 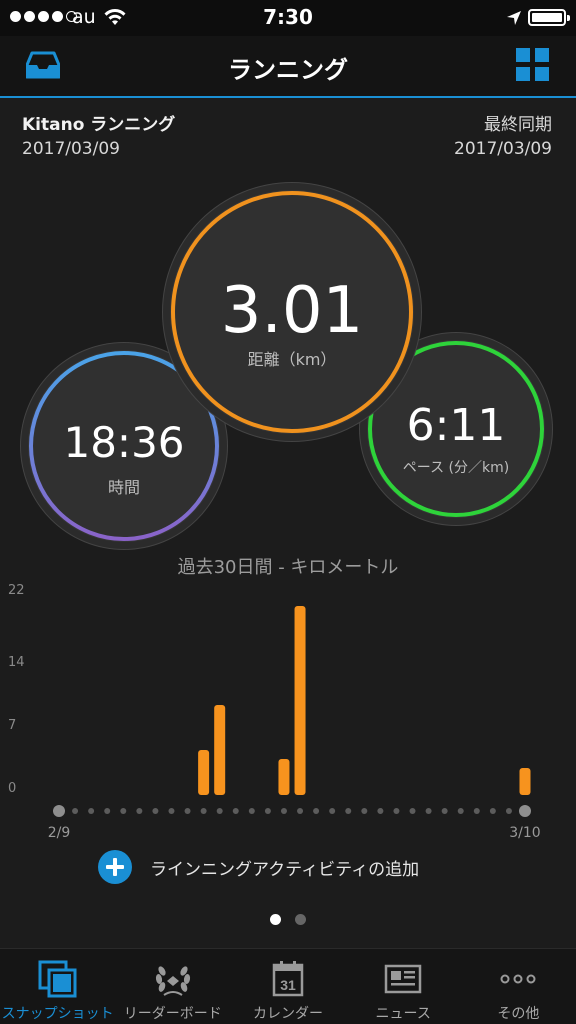 I want to click on newspaper-icon, so click(x=403, y=979).